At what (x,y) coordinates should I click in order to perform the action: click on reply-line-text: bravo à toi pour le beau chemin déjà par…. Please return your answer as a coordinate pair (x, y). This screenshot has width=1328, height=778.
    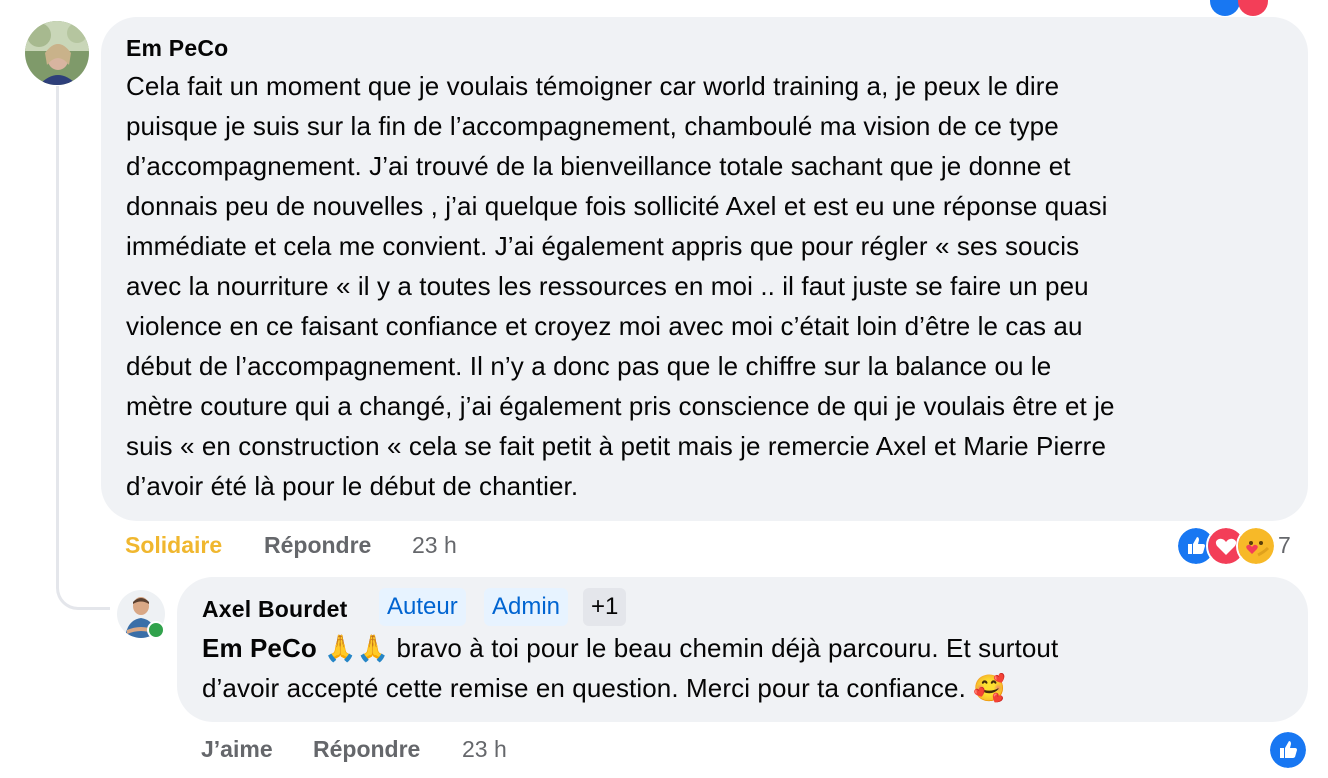
    Looking at the image, I should click on (724, 648).